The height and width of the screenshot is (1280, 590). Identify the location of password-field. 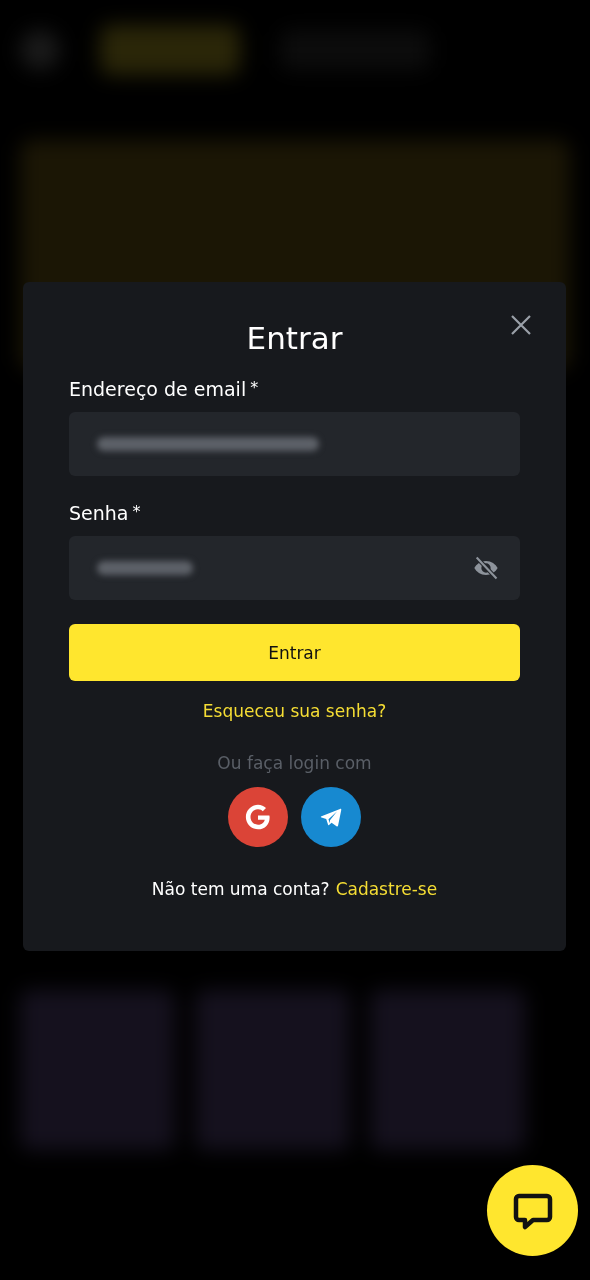
(294, 568).